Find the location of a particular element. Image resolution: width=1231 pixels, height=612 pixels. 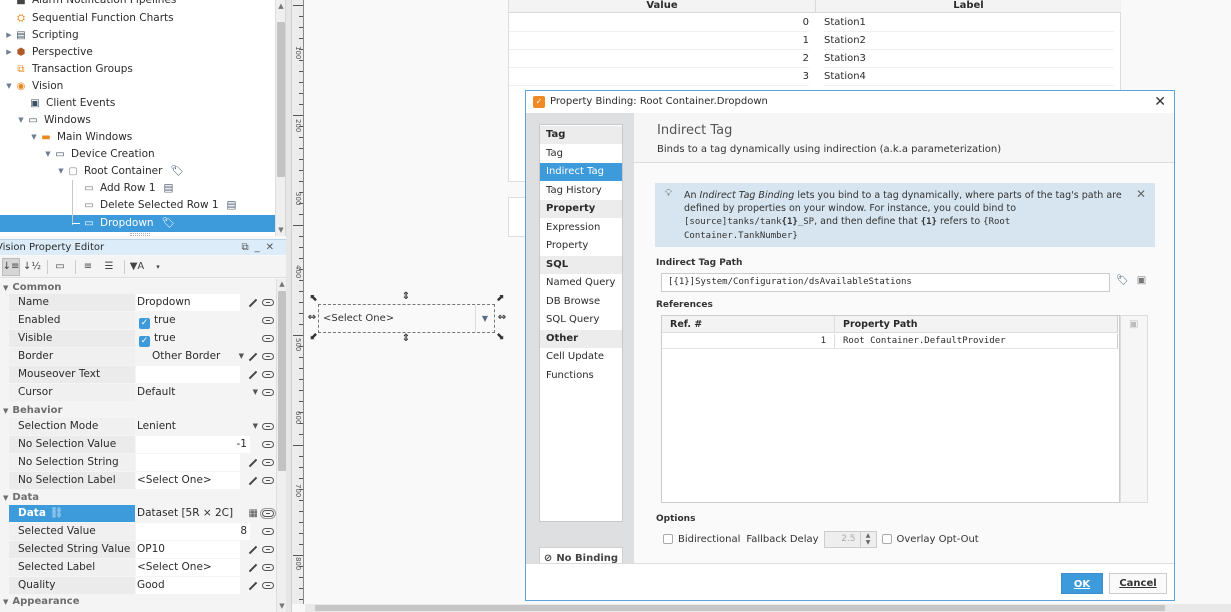

tree-item-delete-selected-row-1: ▭ Delete Selected Row 1 ▤ is located at coordinates (159, 205).